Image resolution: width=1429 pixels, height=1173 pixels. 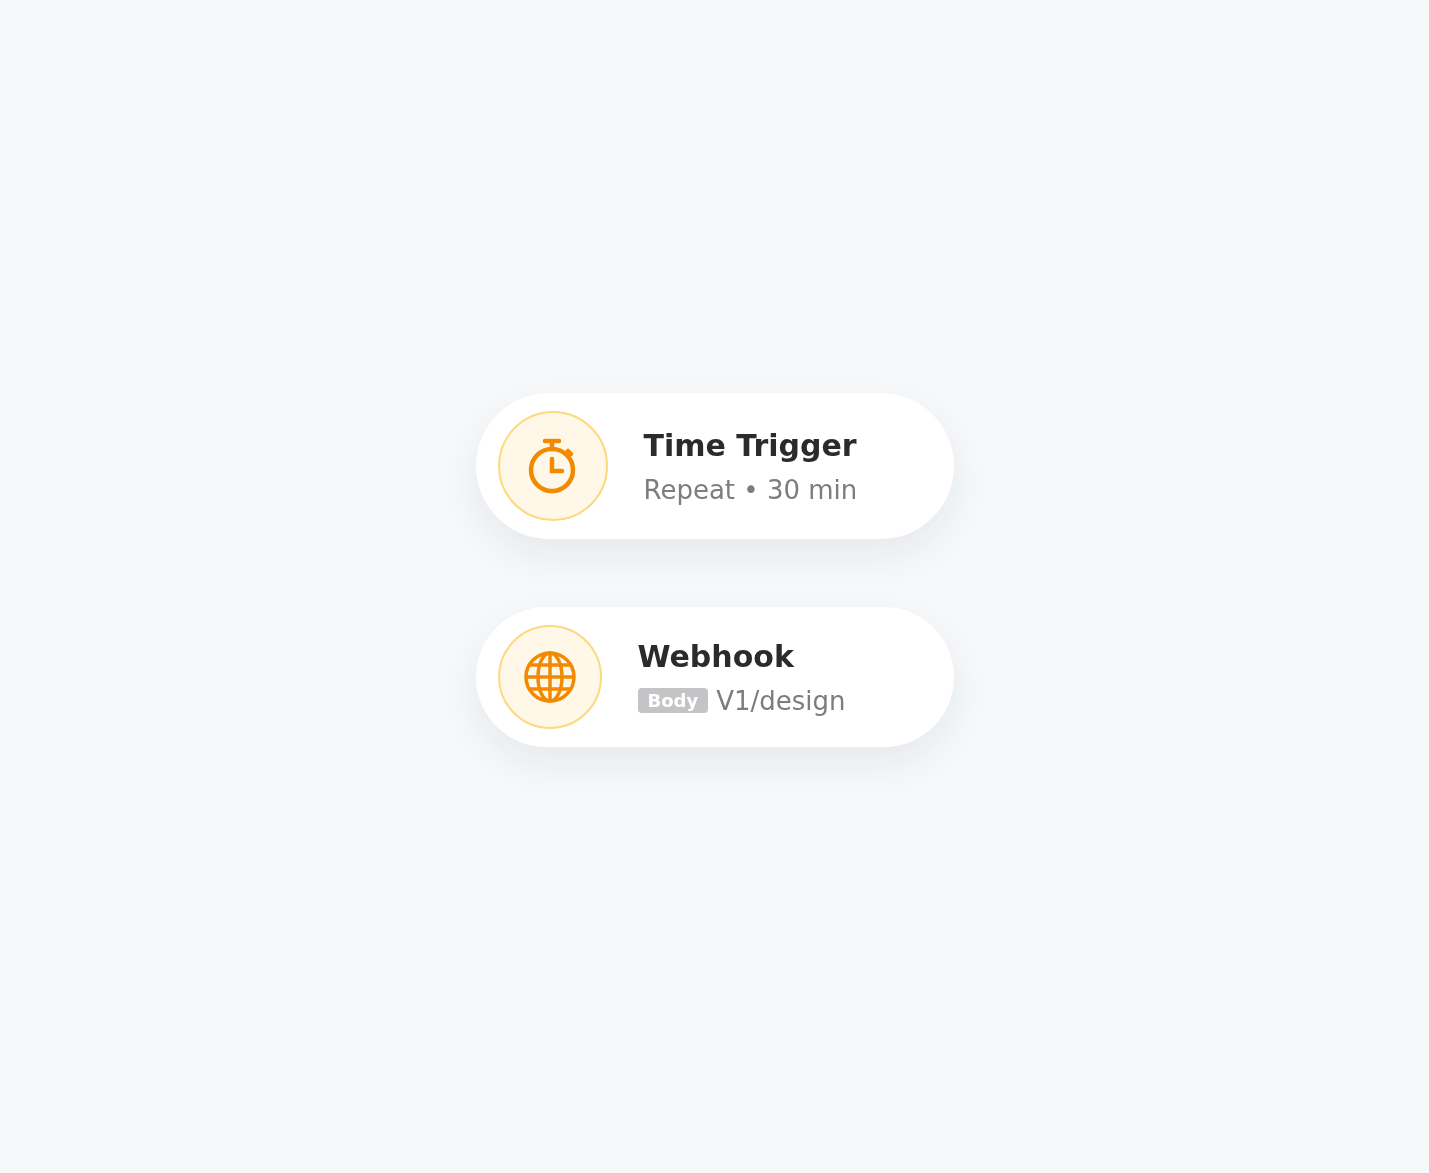 What do you see at coordinates (714, 466) in the screenshot?
I see `trigger-card: Time Trigger Repeat • 30 min` at bounding box center [714, 466].